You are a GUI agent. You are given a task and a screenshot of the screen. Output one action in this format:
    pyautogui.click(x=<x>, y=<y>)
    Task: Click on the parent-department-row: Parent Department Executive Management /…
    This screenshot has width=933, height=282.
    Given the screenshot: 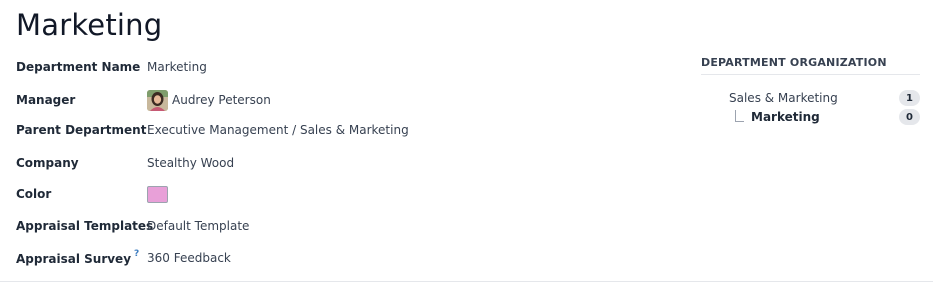 What is the action you would take?
    pyautogui.click(x=316, y=130)
    